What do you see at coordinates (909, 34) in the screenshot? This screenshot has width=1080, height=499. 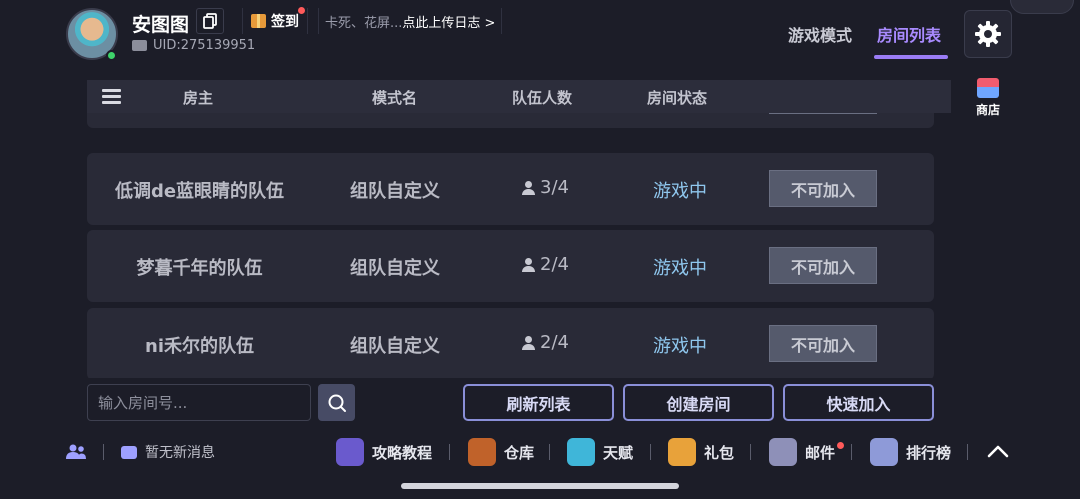 I see `tab-room-list: 房间列表` at bounding box center [909, 34].